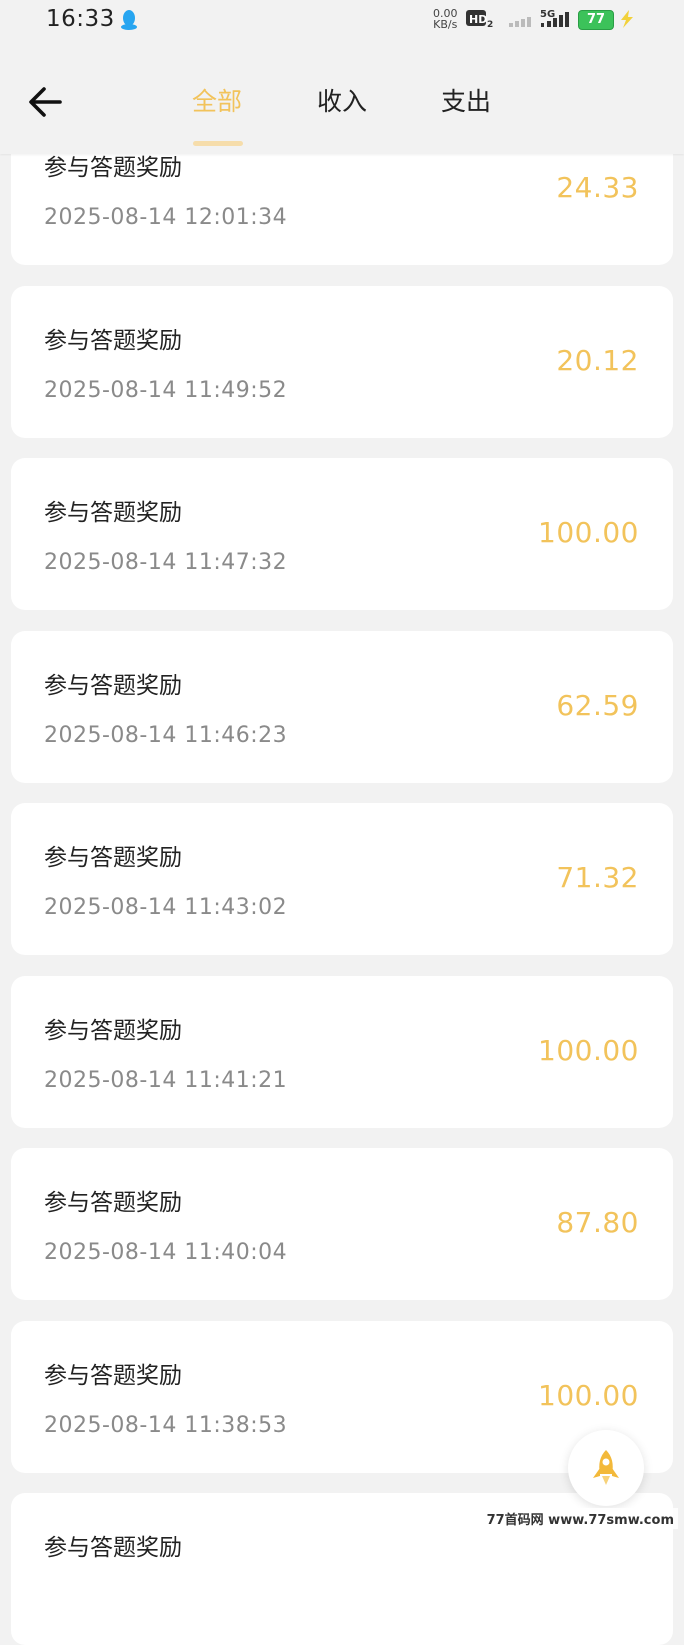 The image size is (684, 1645). Describe the element at coordinates (342, 707) in the screenshot. I see `record-card: 参与答题奖励 2025-08-14 11:46:23 62.59` at that location.